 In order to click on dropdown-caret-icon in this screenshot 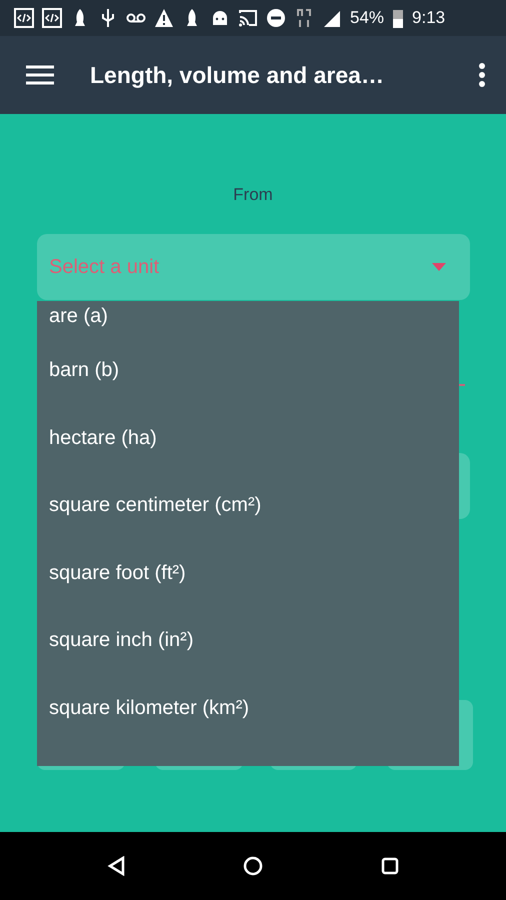, I will do `click(439, 267)`.